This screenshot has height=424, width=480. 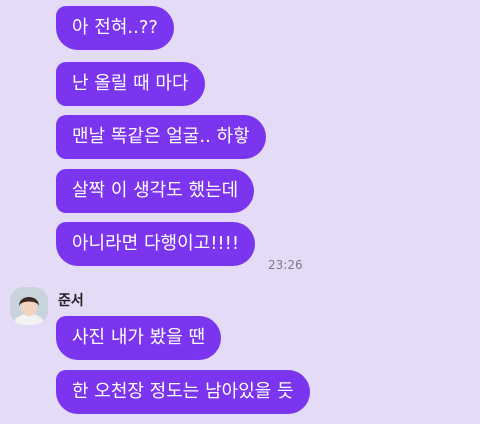 I want to click on message-bubble: 아니라면 다행이고!!!!, so click(x=156, y=244).